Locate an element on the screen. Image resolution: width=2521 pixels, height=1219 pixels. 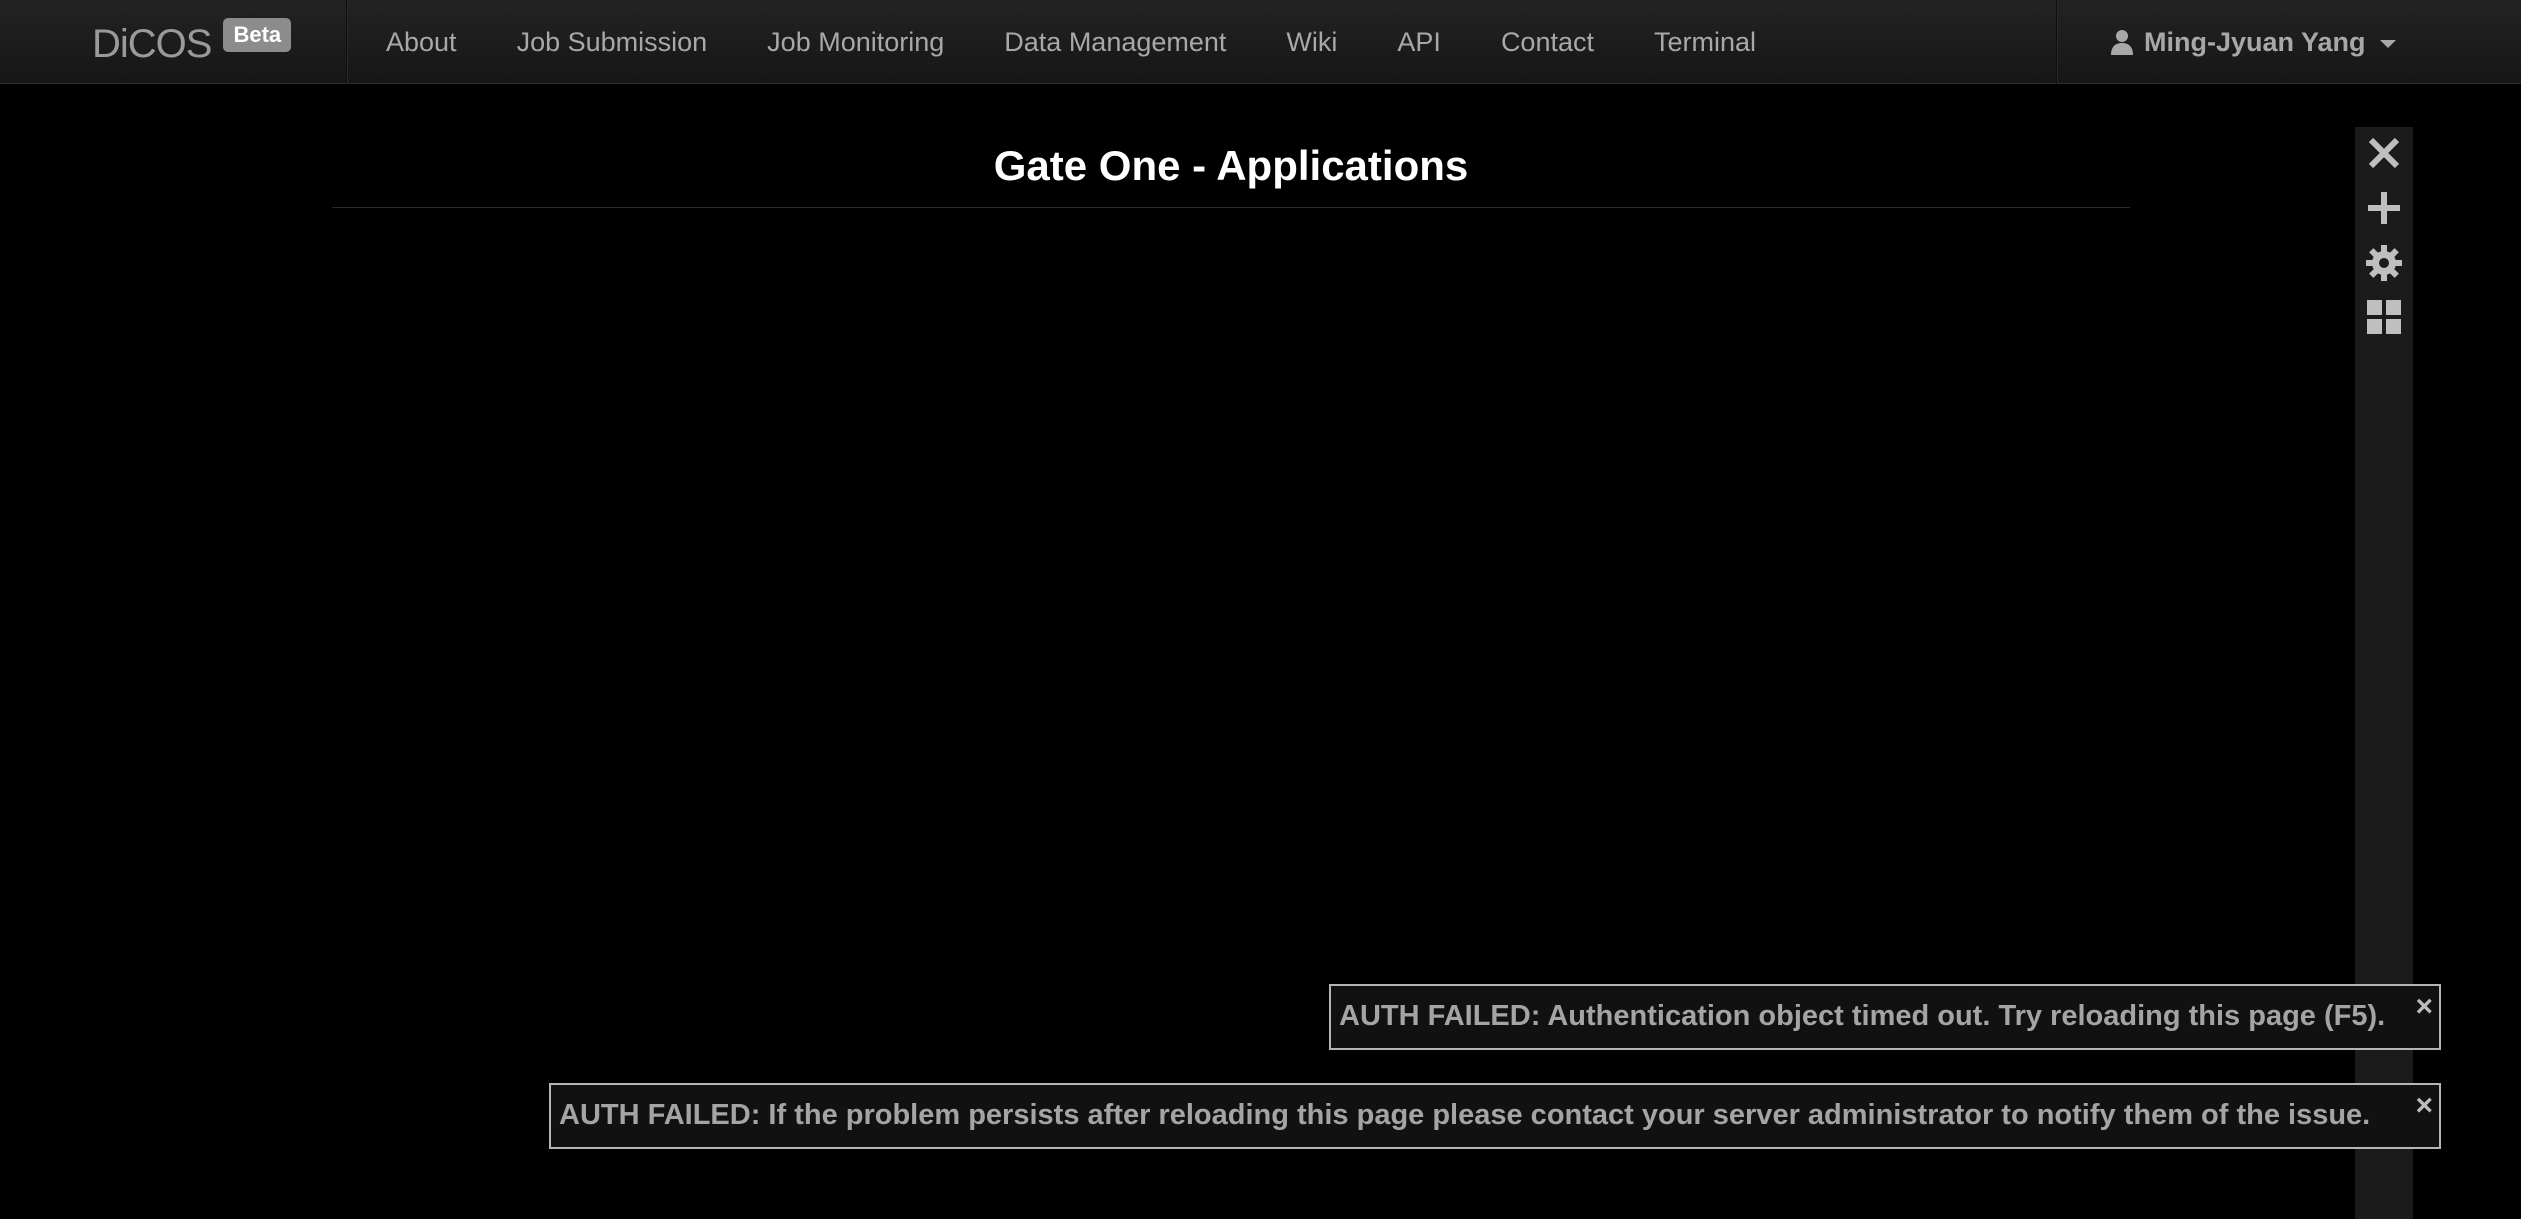
page-title: Gate One - Applications is located at coordinates (1231, 165).